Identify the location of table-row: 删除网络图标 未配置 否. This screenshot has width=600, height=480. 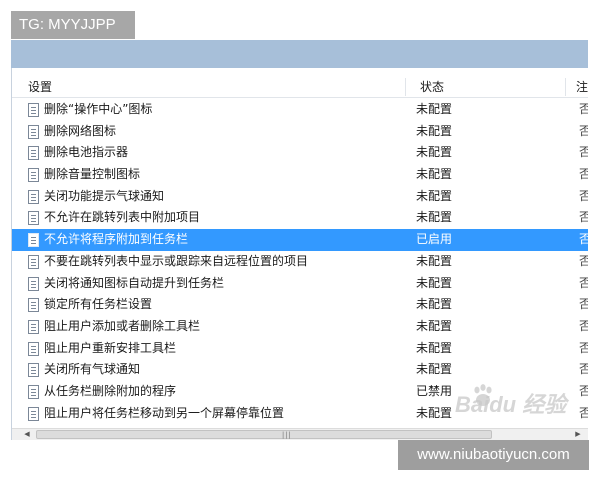
(300, 132).